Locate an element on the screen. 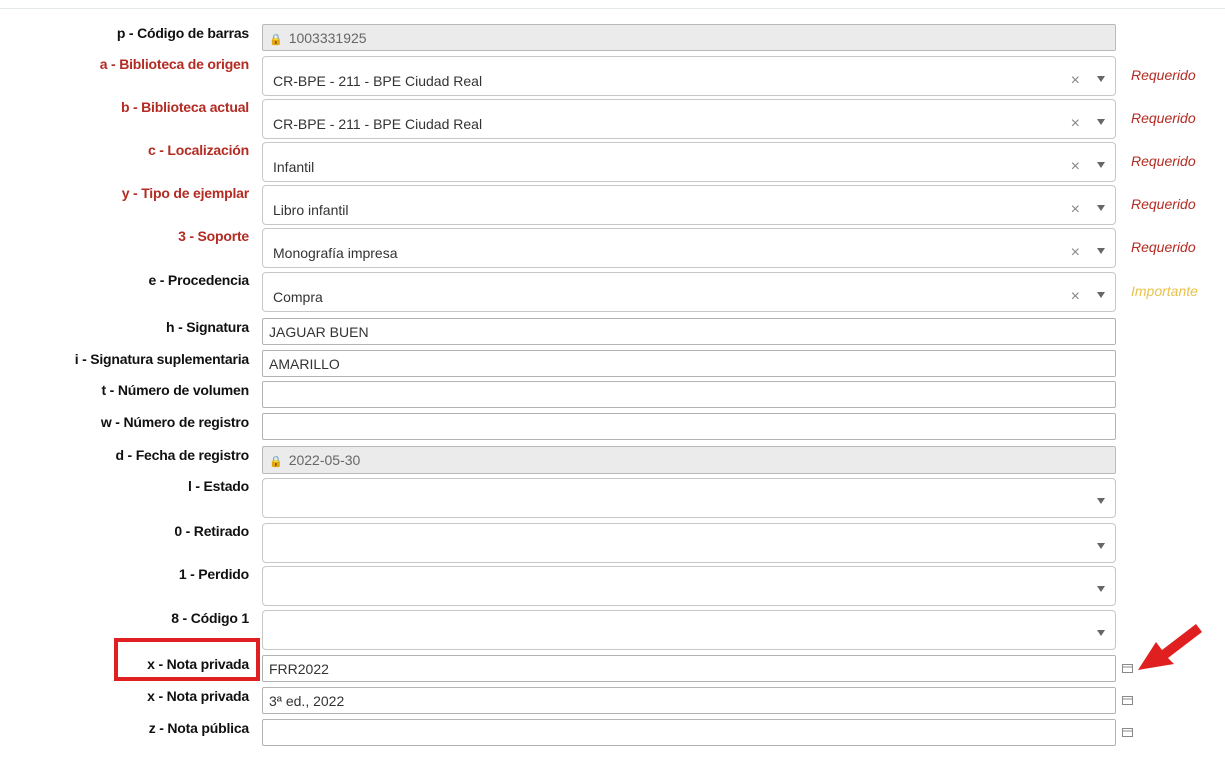 The width and height of the screenshot is (1225, 765). barcode-field: 🔒 1003331925 is located at coordinates (689, 37).